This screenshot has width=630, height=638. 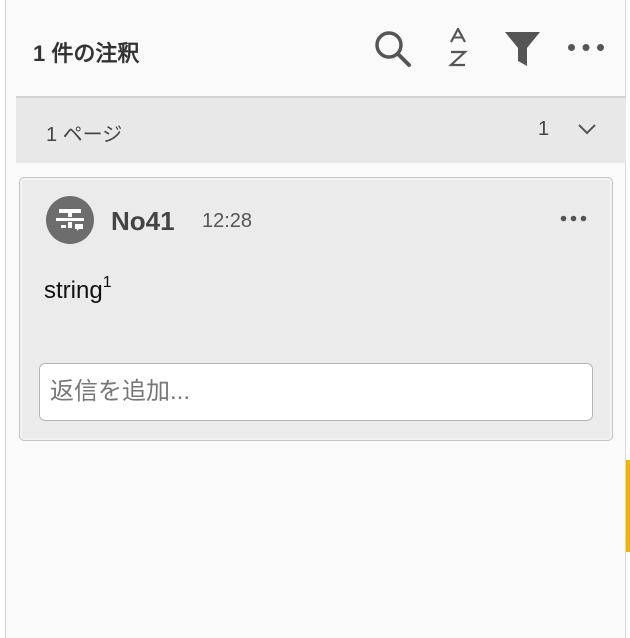 I want to click on highlight-marker, so click(x=628, y=506).